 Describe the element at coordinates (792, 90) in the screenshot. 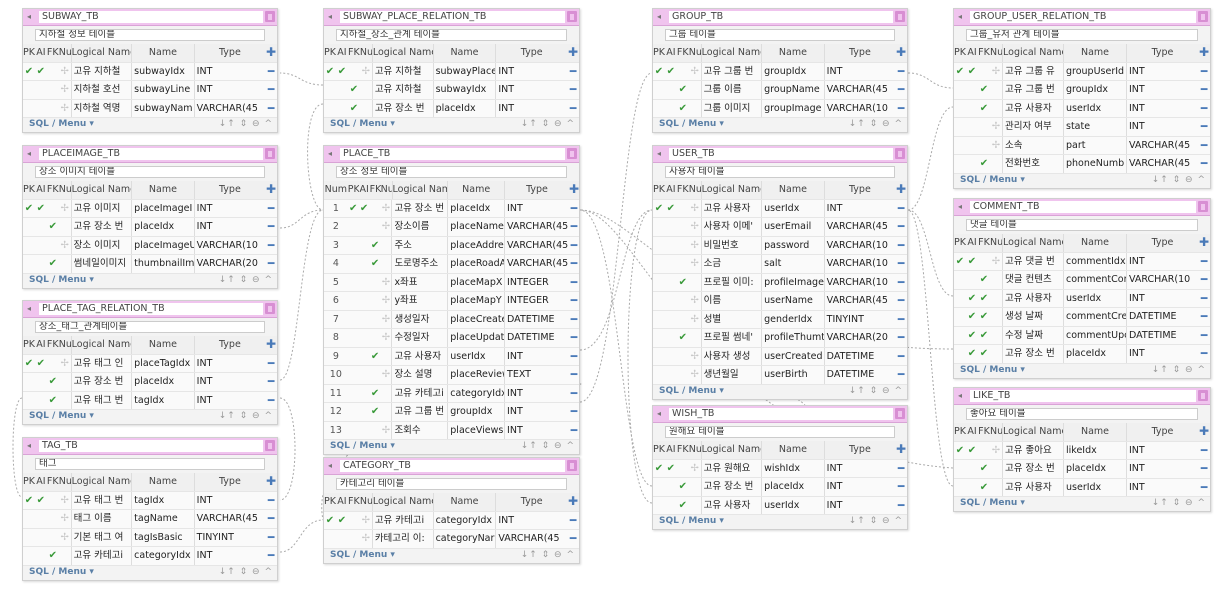

I see `cell-name: groupName` at that location.